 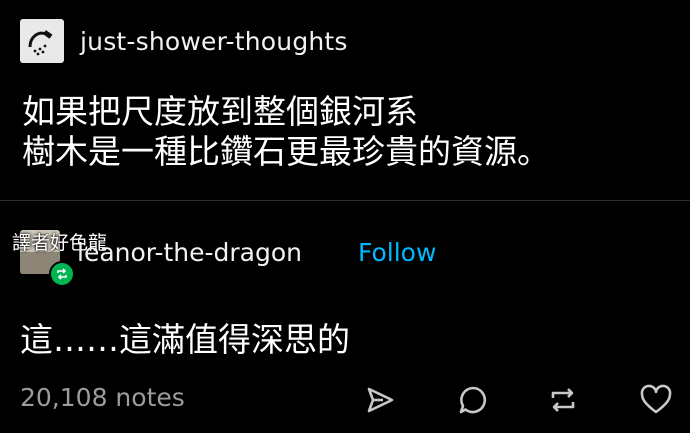 I want to click on share-icon, so click(x=380, y=400).